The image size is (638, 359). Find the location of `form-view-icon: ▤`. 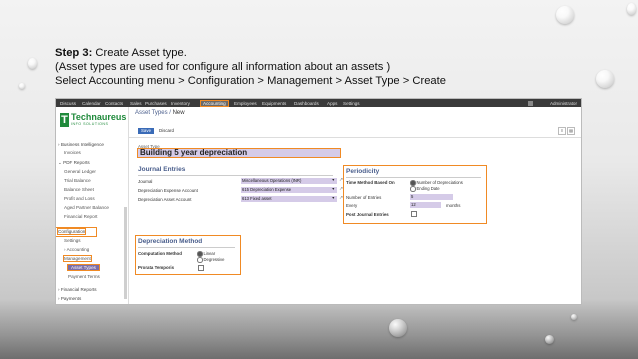

form-view-icon: ▤ is located at coordinates (571, 131).